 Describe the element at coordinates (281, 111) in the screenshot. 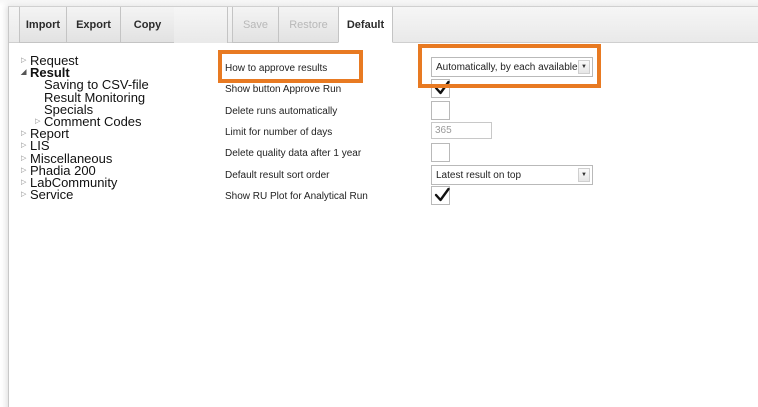

I see `delete-runs-label: Delete runs automatically` at that location.